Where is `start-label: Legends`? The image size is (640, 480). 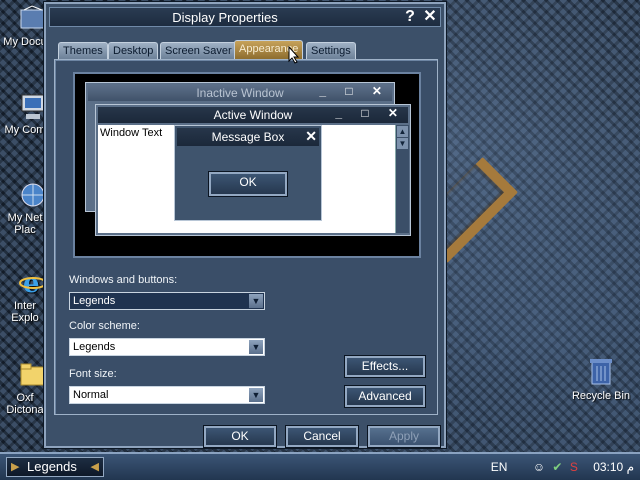
start-label: Legends is located at coordinates (52, 466).